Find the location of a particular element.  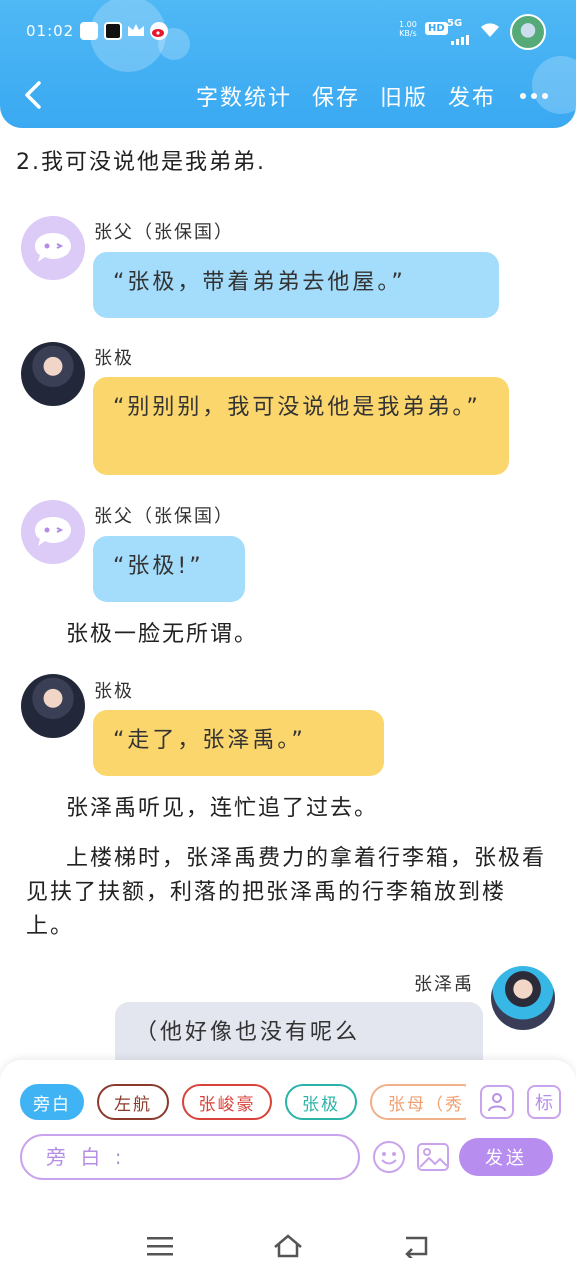

network-speed: 1.00 KB/s is located at coordinates (408, 29).